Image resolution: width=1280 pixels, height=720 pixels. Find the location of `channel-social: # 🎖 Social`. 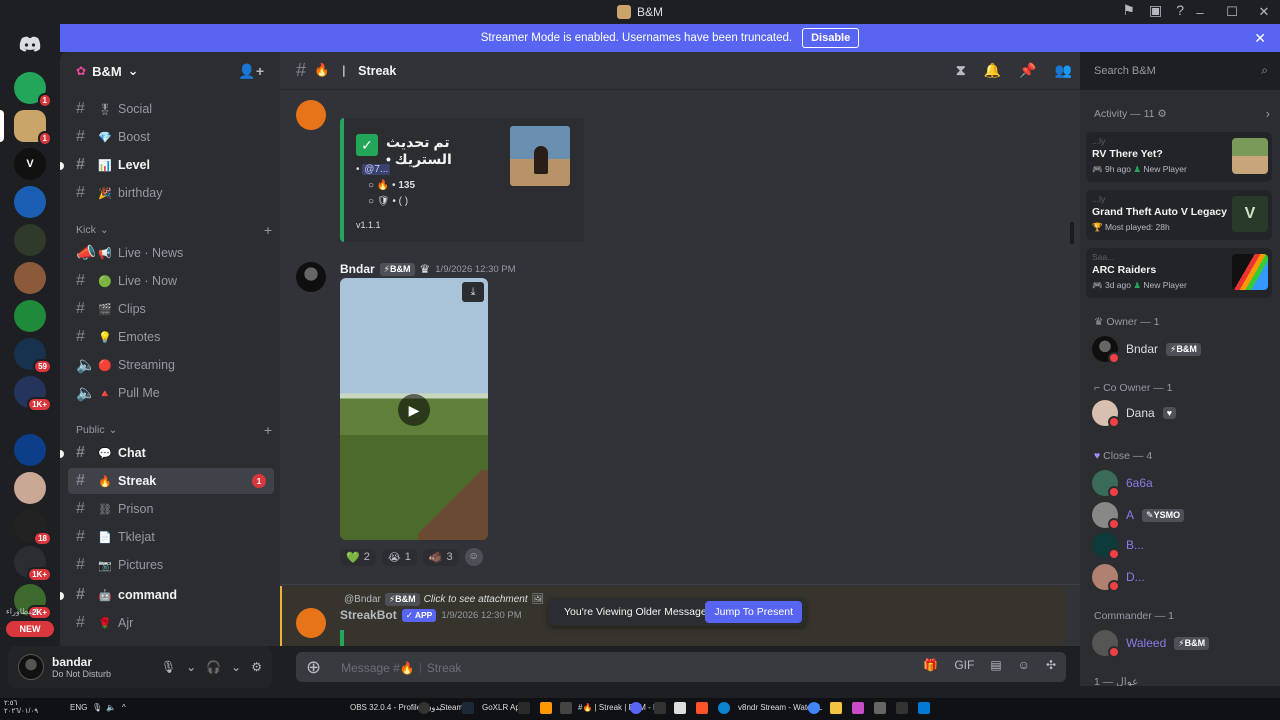

channel-social: # 🎖 Social is located at coordinates (171, 109).